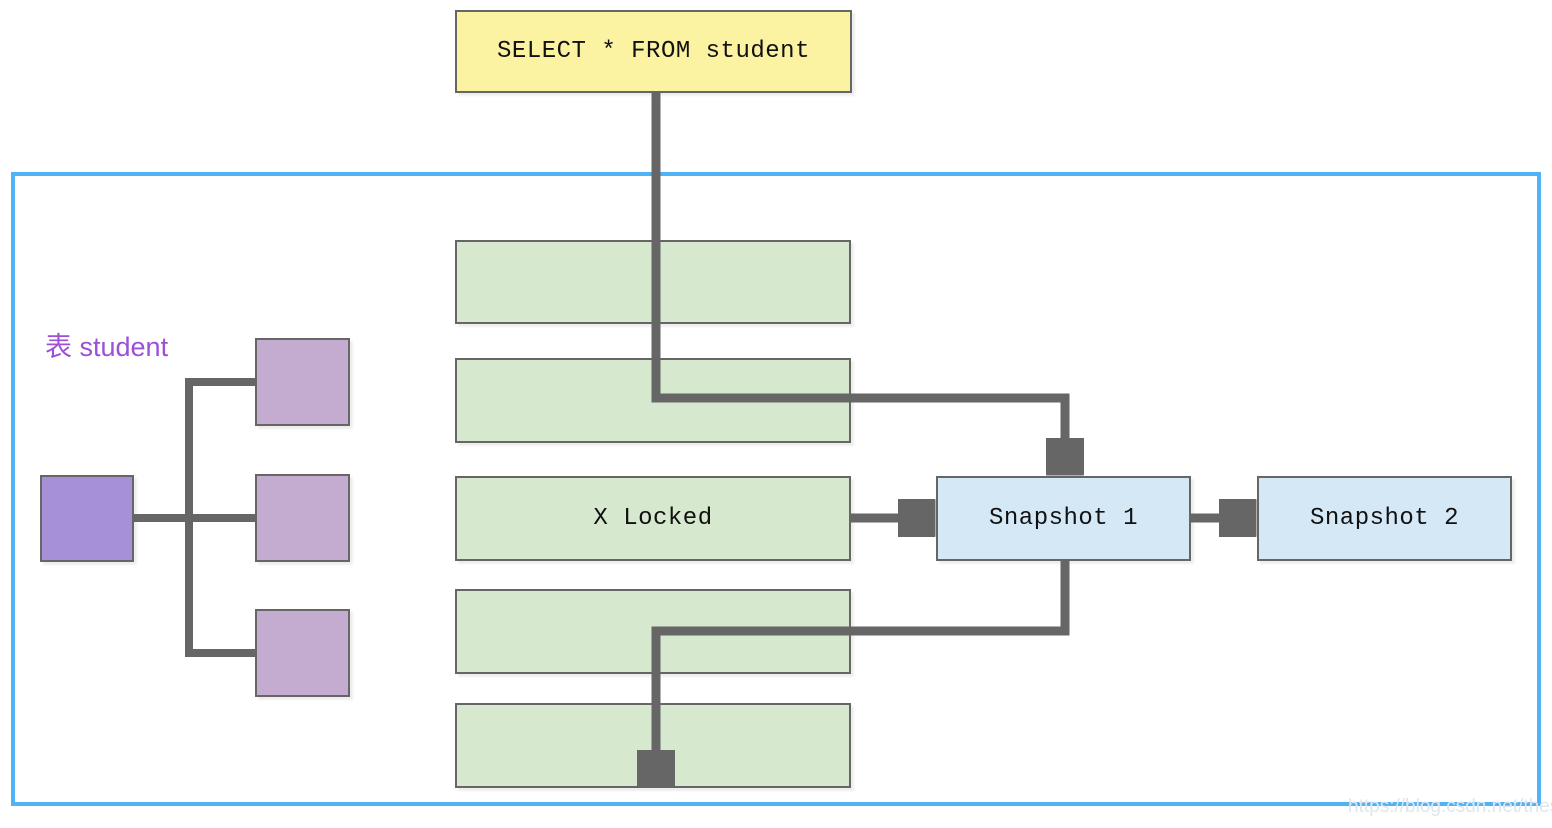 This screenshot has width=1552, height=828. What do you see at coordinates (1450, 806) in the screenshot?
I see `watermark-text: https://blog.csdn.net/thesprit` at bounding box center [1450, 806].